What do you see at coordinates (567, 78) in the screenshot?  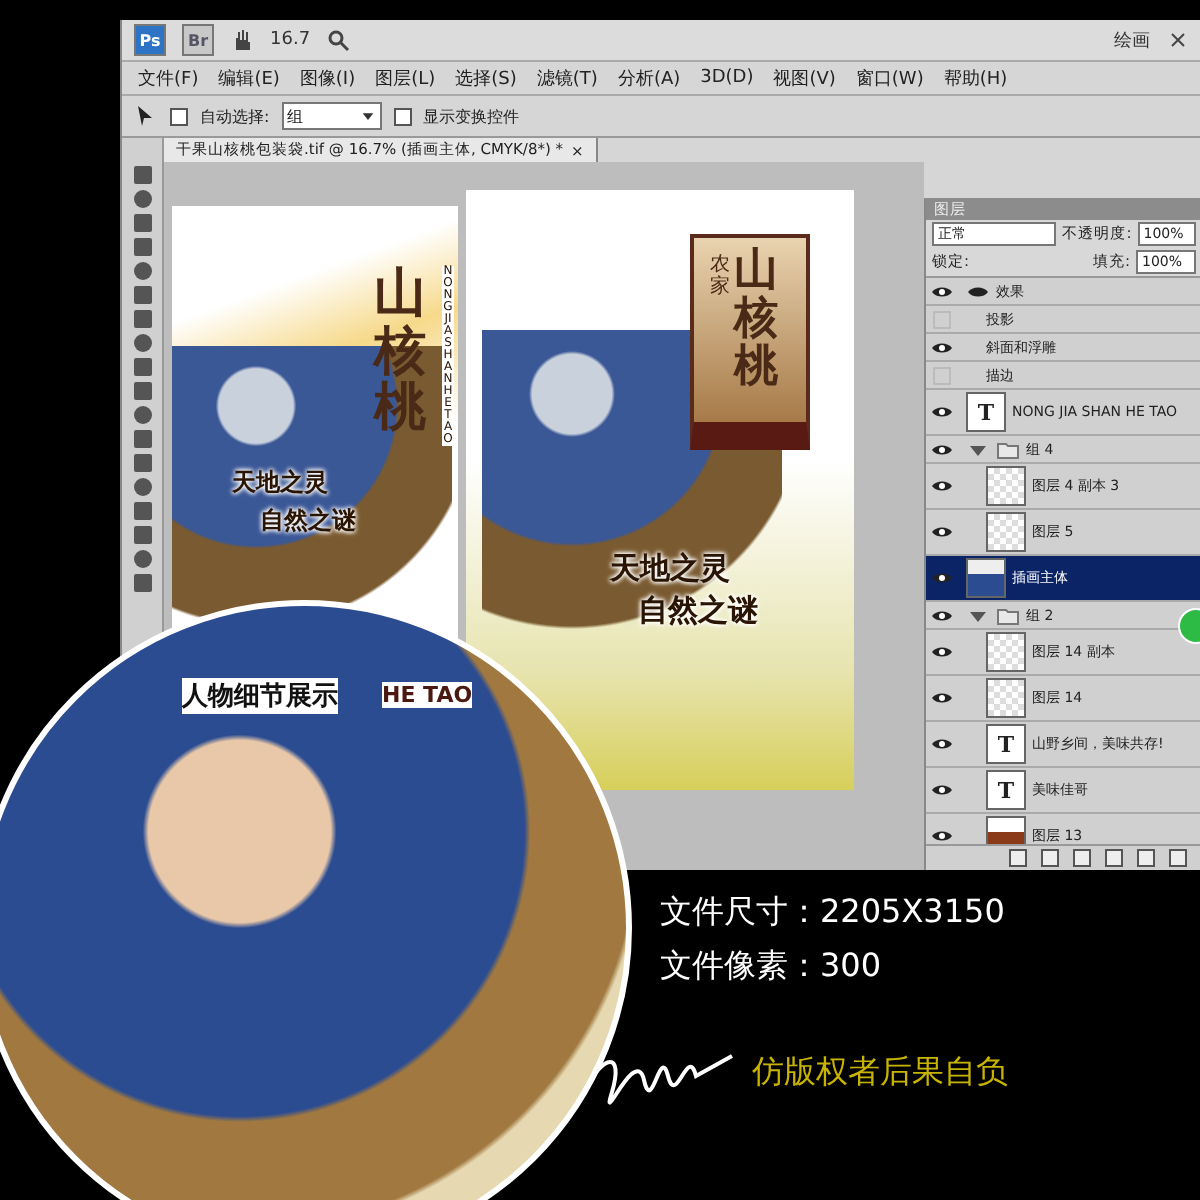 I see `menu-item: 滤镜(T)` at bounding box center [567, 78].